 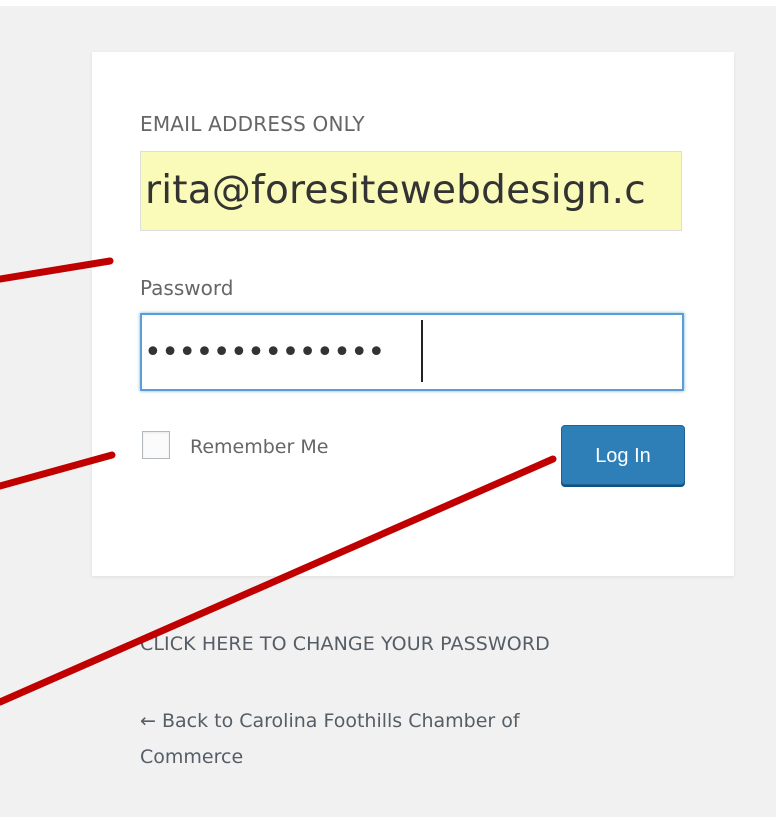 I want to click on text-caret-icon, so click(x=422, y=351).